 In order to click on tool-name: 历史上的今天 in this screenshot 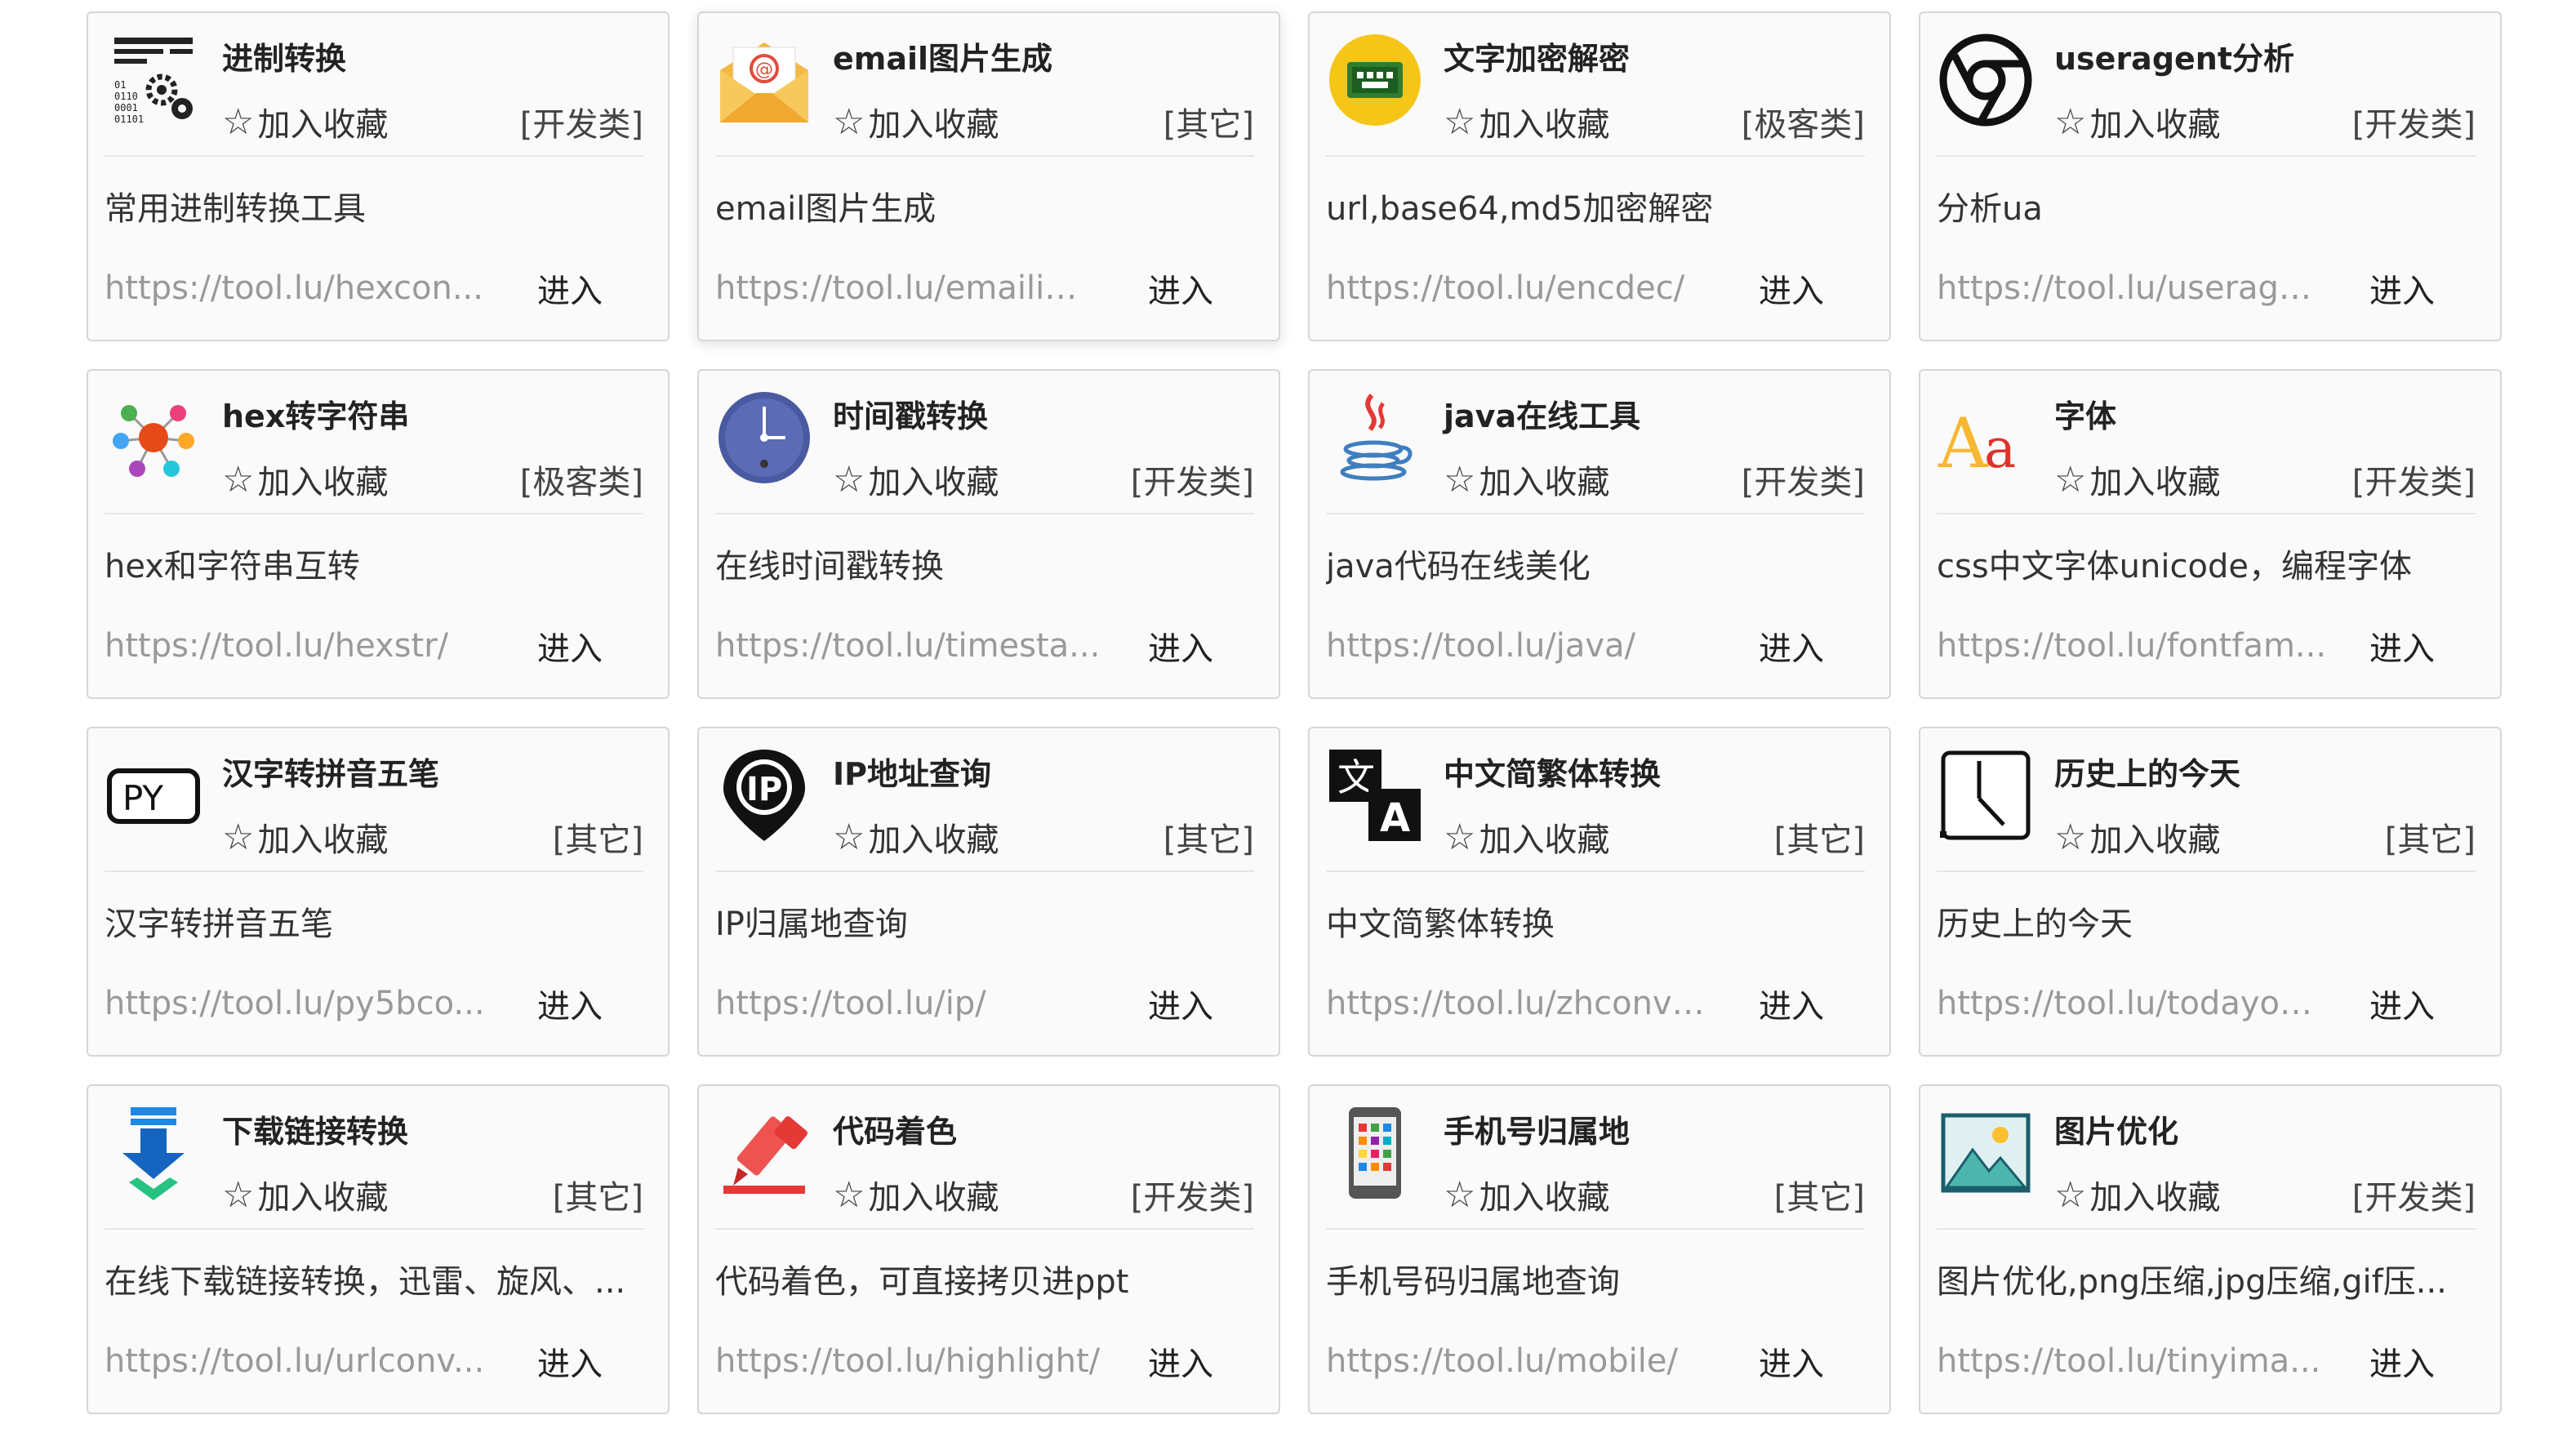, I will do `click(2265, 774)`.